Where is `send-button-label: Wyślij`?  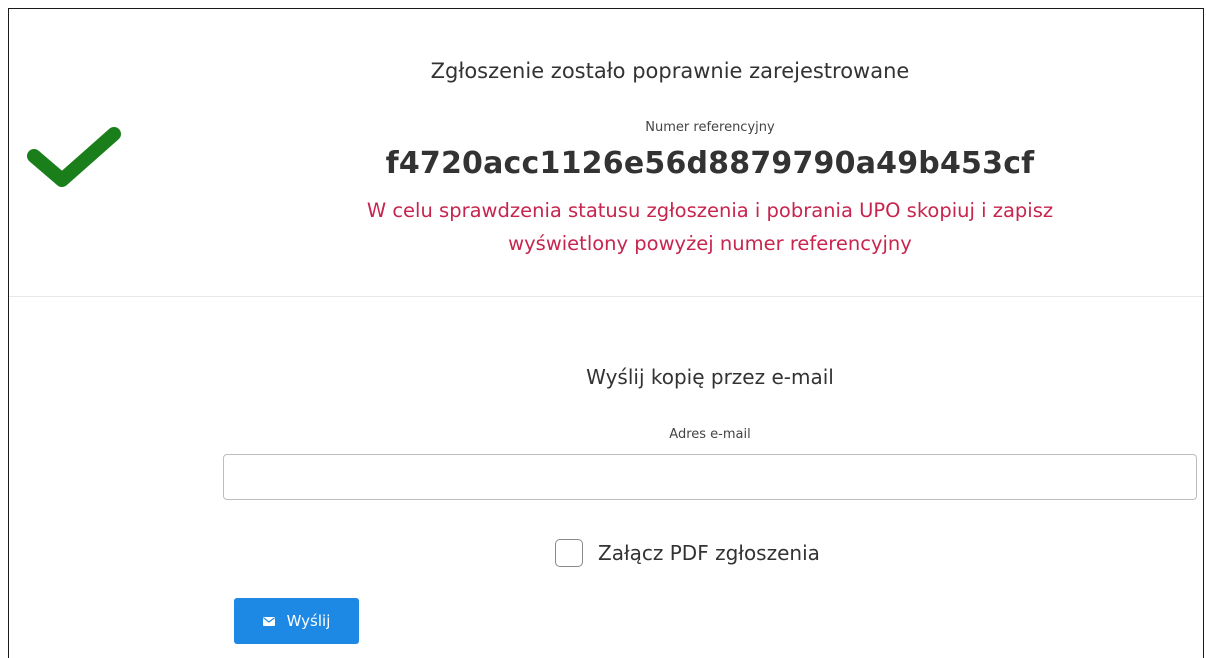 send-button-label: Wyślij is located at coordinates (308, 621).